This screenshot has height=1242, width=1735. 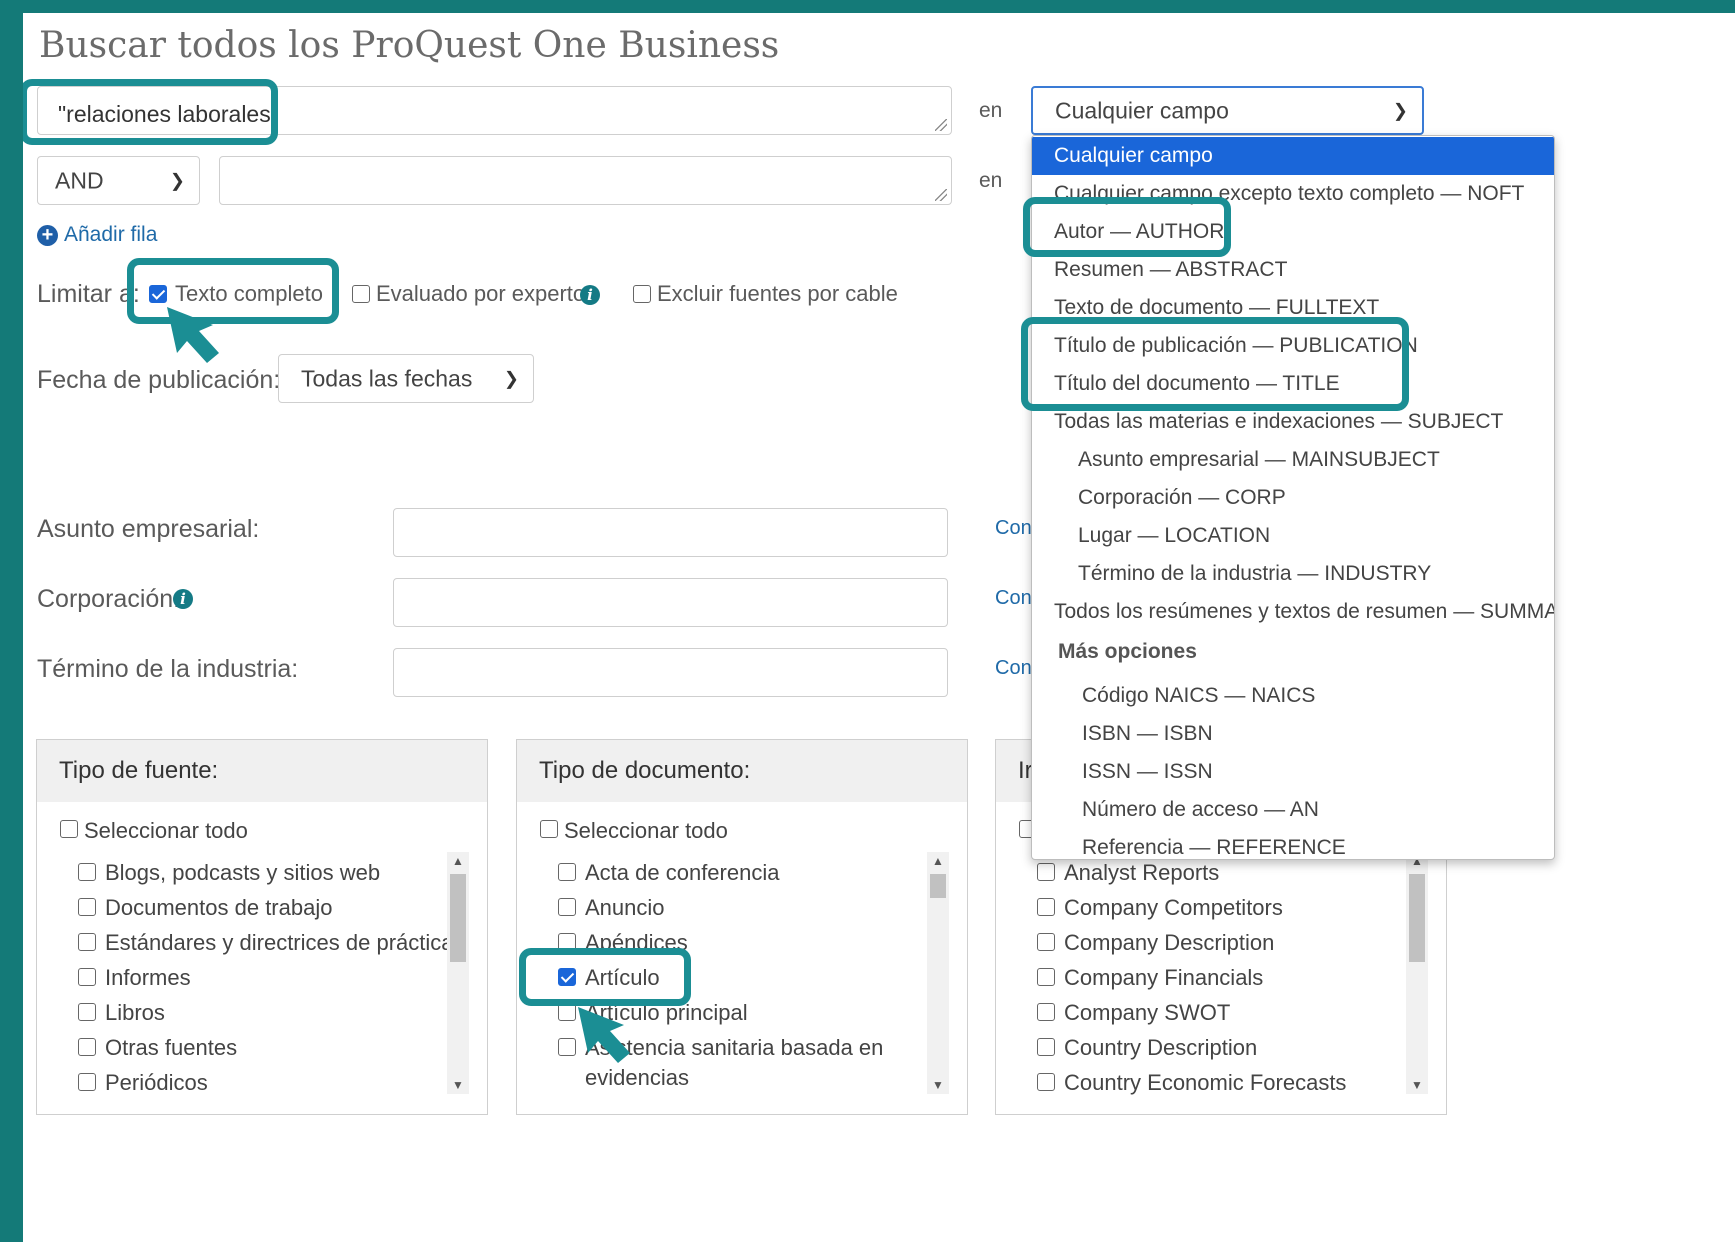 I want to click on field-option: Título de publicación — PUBLICATION, so click(x=1293, y=346).